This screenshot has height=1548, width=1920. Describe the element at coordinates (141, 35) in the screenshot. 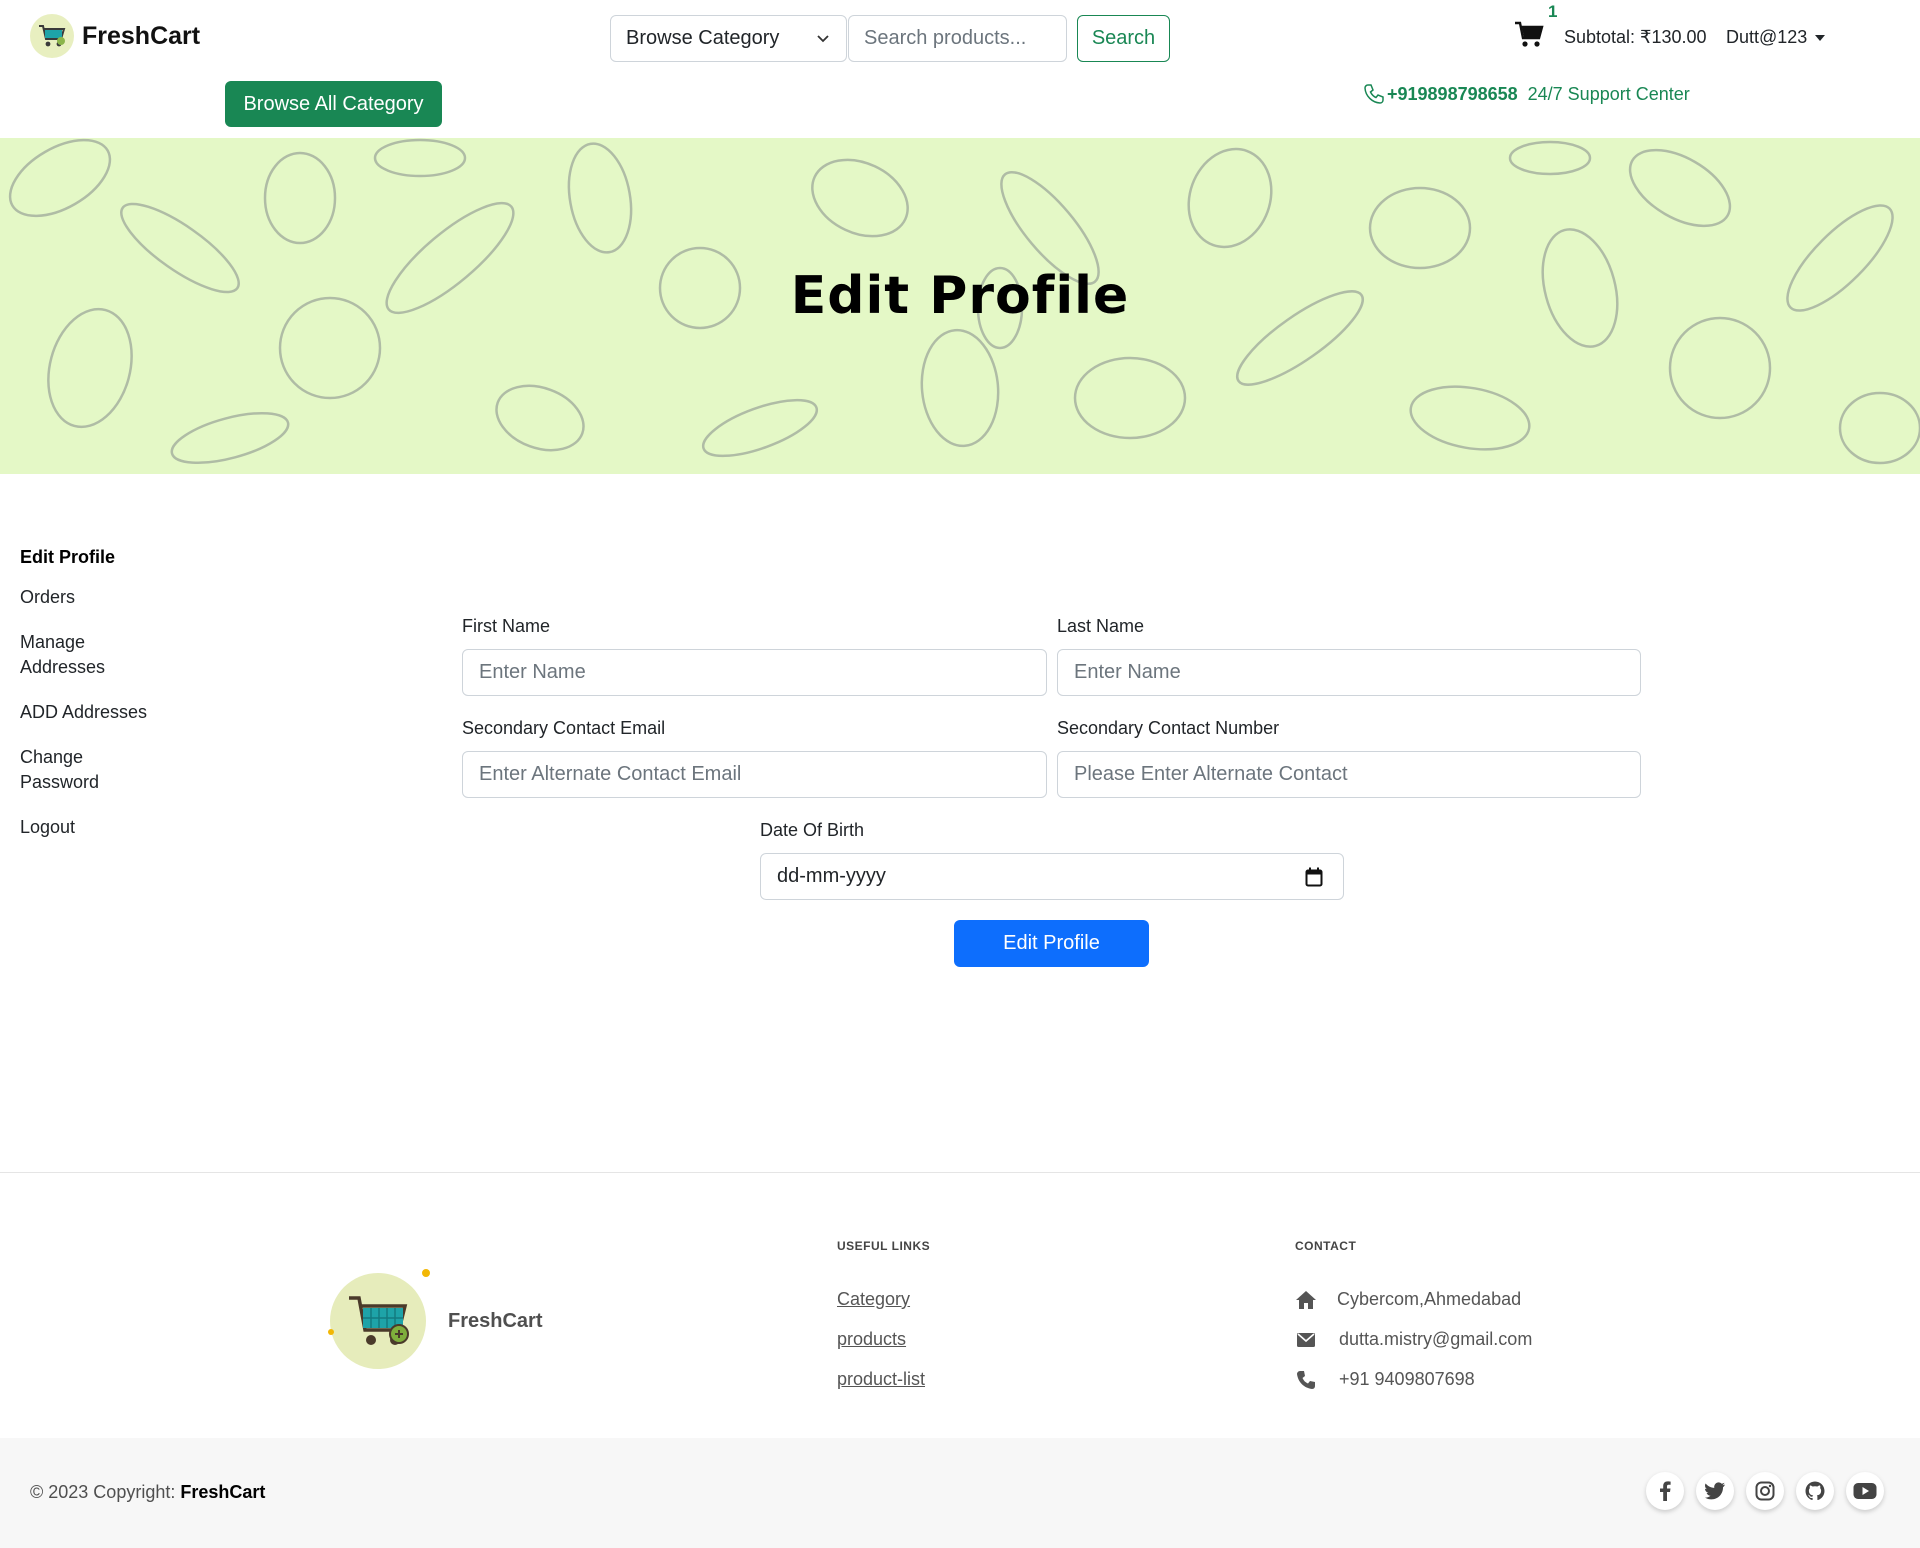

I see `logo-text: FreshCart` at that location.